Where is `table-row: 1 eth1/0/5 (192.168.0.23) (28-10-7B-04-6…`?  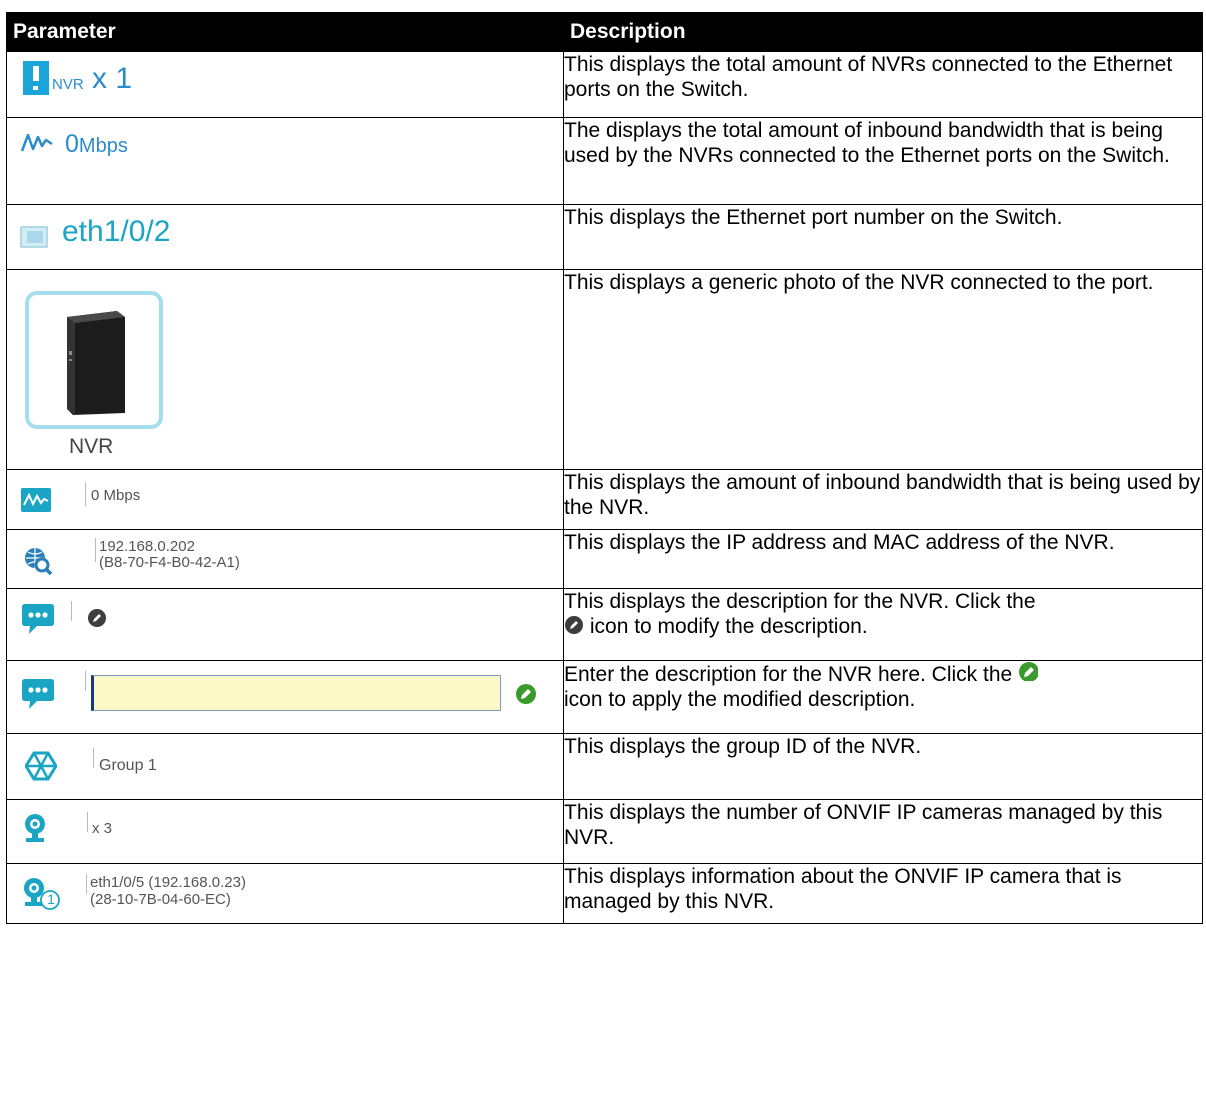
table-row: 1 eth1/0/5 (192.168.0.23) (28-10-7B-04-6… is located at coordinates (604, 893).